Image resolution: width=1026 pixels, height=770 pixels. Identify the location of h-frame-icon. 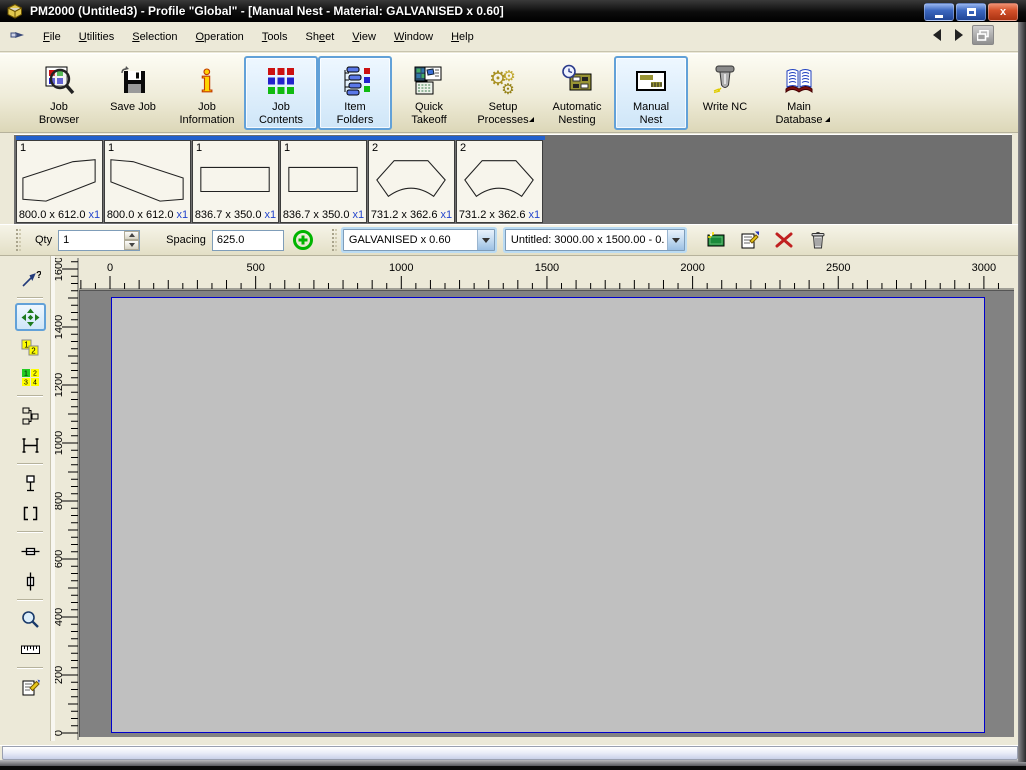
(30, 445).